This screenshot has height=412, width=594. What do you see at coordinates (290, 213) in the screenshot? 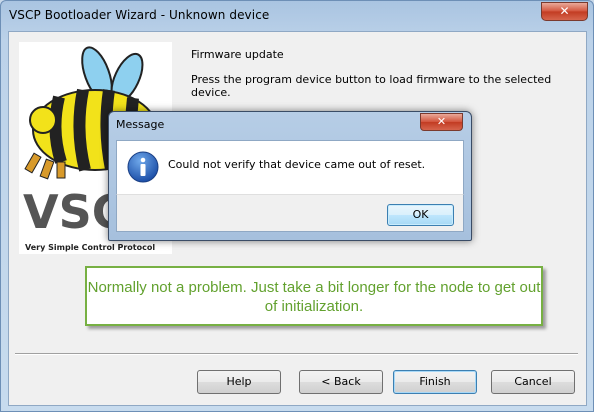
I see `dialog-footer: OK` at bounding box center [290, 213].